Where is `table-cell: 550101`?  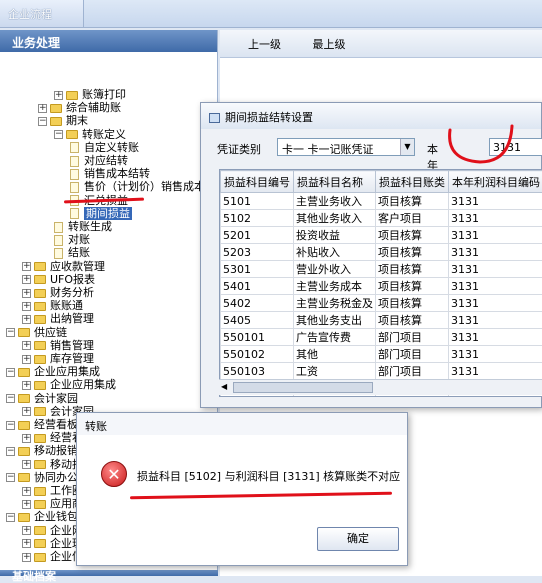 table-cell: 550101 is located at coordinates (257, 337).